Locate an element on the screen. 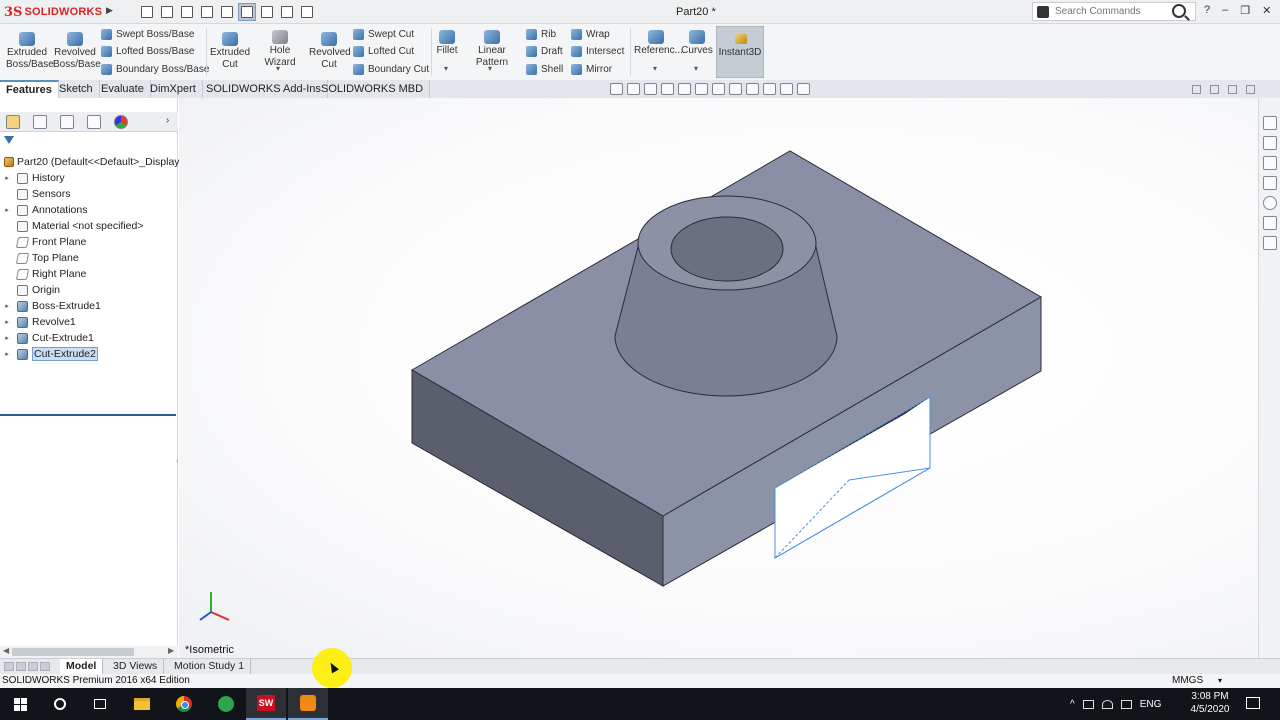 This screenshot has height=720, width=1280. fillet-button: Fillet is located at coordinates (447, 42).